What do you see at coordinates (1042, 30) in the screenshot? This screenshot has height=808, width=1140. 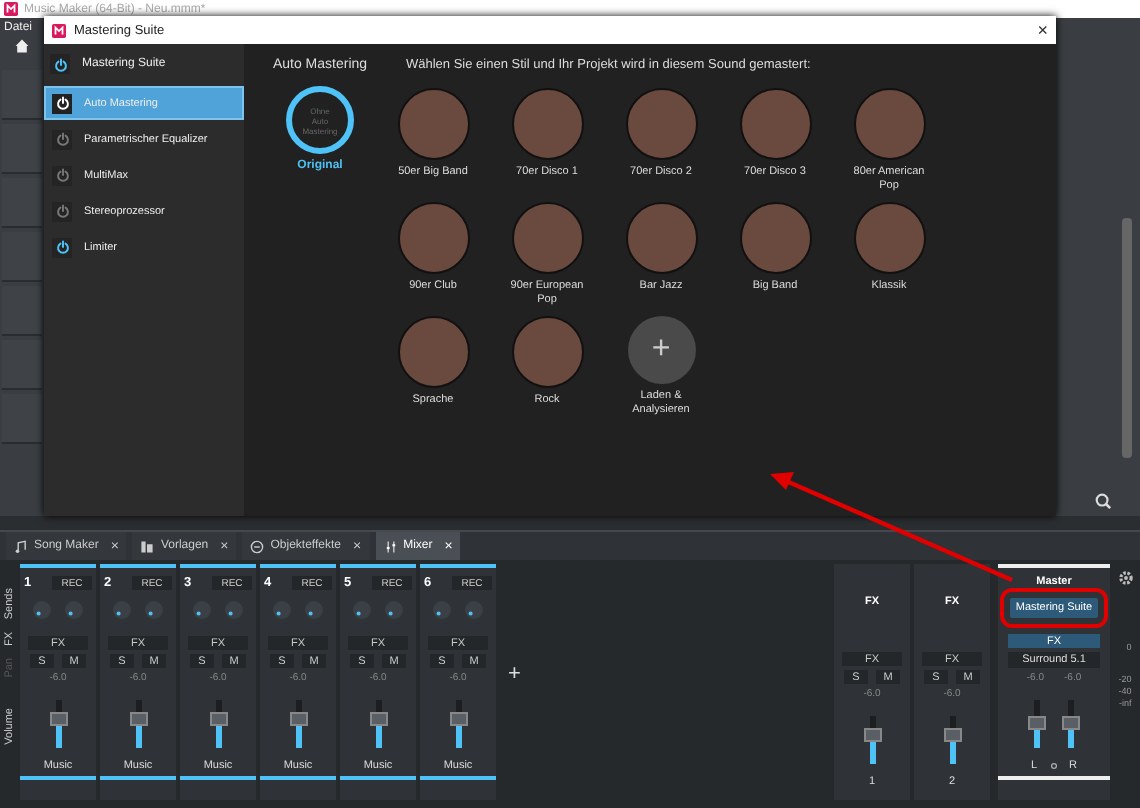 I see `close-button: ×` at bounding box center [1042, 30].